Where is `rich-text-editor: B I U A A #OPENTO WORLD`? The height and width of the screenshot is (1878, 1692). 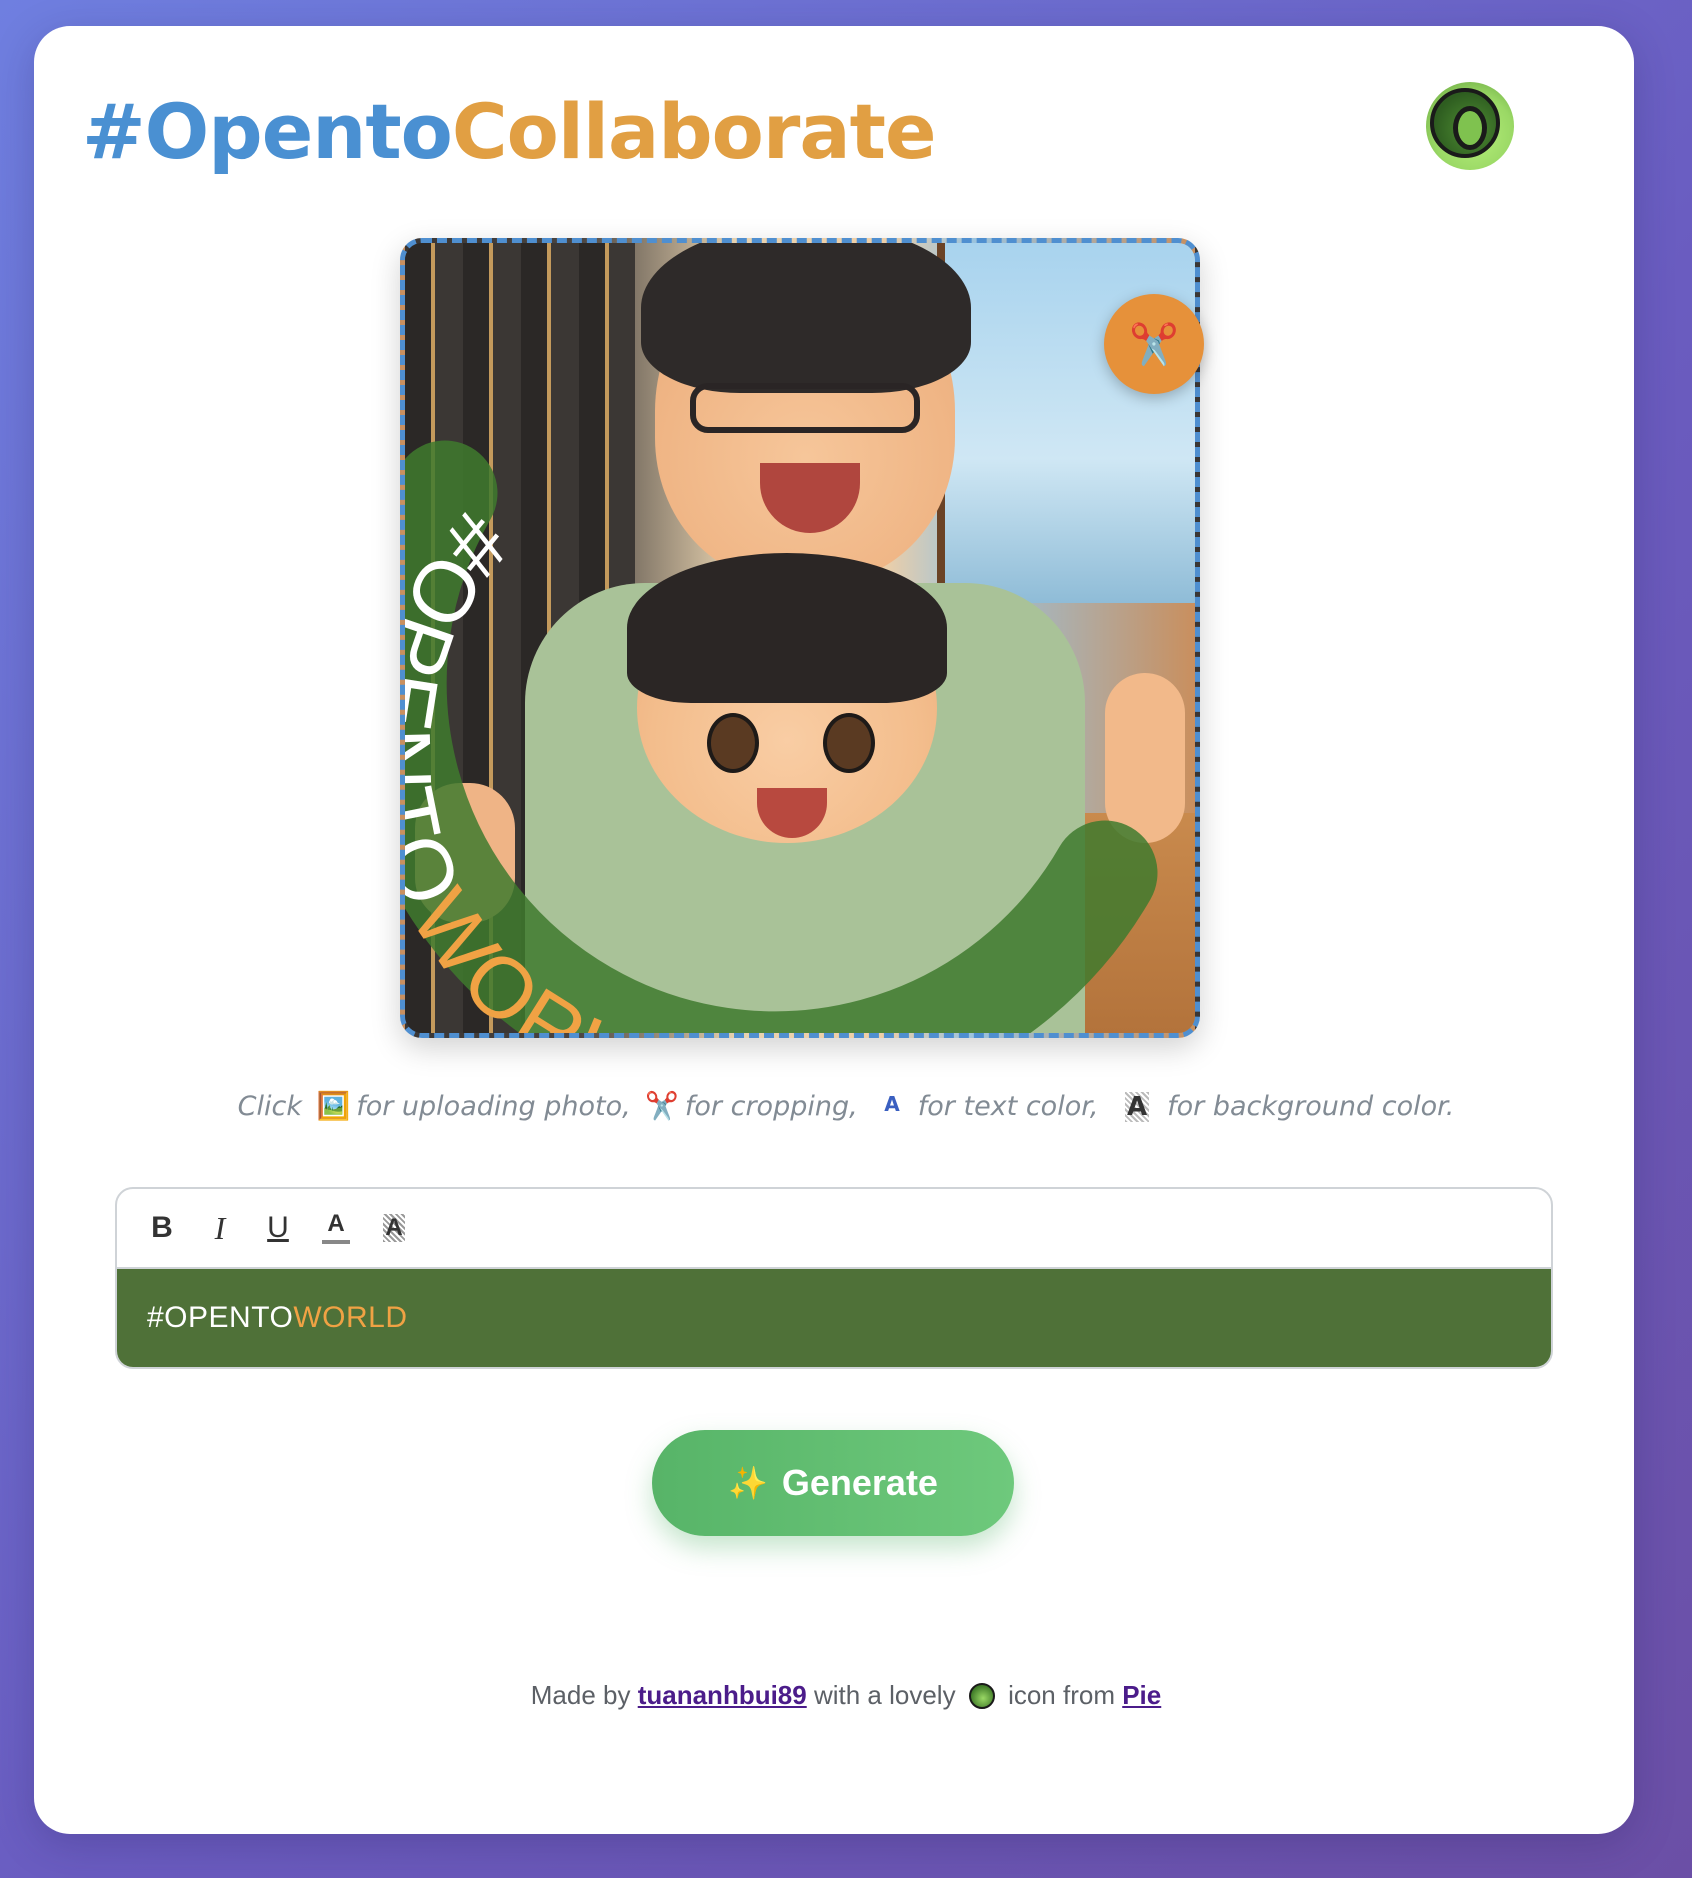
rich-text-editor: B I U A A #OPENTO WORLD is located at coordinates (834, 1278).